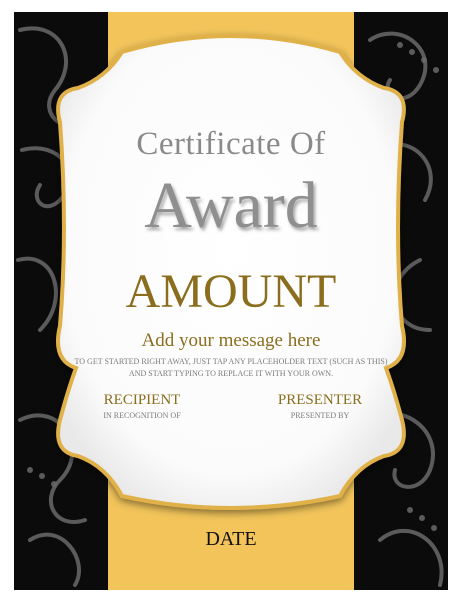 Image resolution: width=462 pixels, height=600 pixels. I want to click on recipient-caption: IN RECOGNITION OF, so click(142, 415).